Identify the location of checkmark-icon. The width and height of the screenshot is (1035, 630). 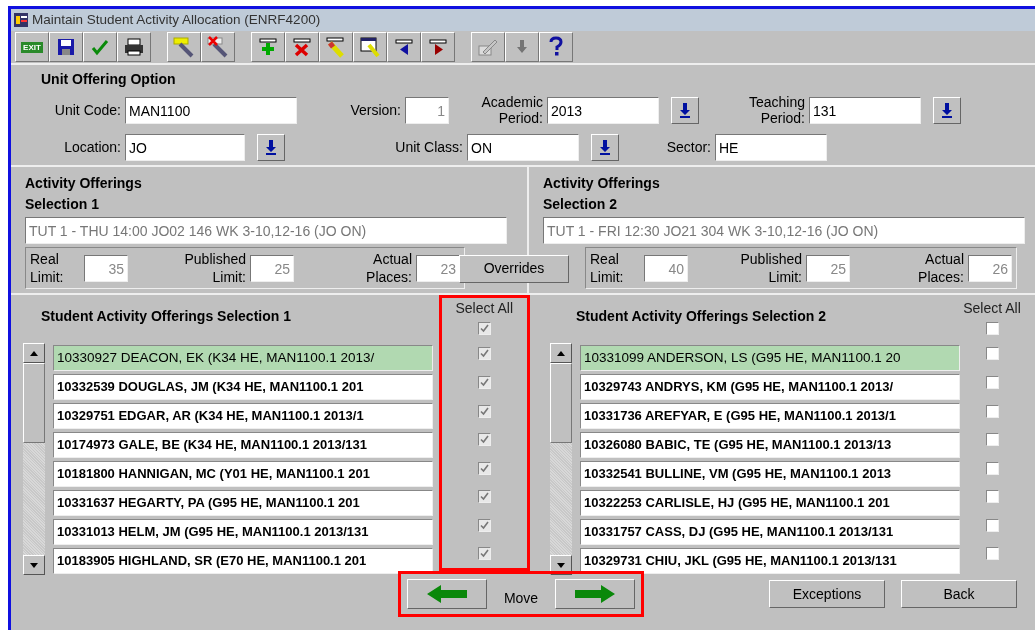
(100, 47).